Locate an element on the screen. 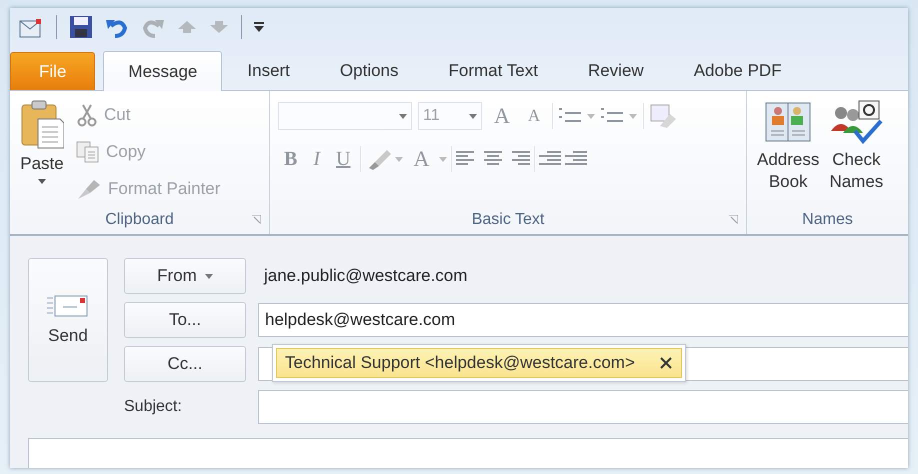  bullets-icon is located at coordinates (570, 116).